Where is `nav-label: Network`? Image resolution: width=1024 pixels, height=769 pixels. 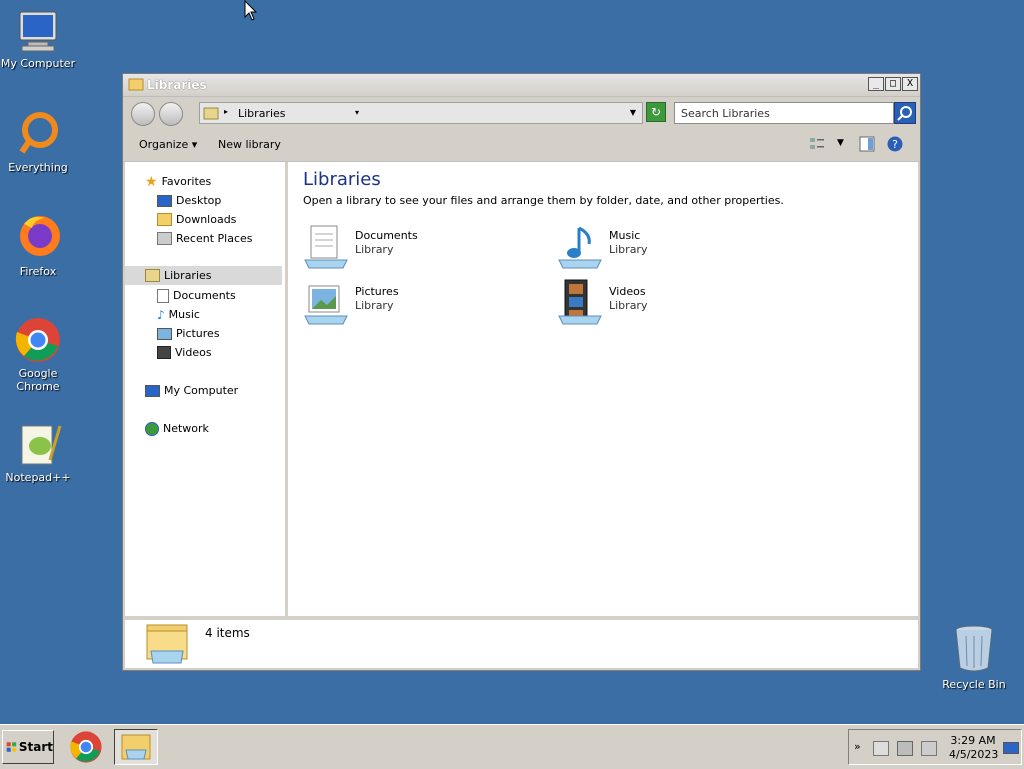 nav-label: Network is located at coordinates (186, 428).